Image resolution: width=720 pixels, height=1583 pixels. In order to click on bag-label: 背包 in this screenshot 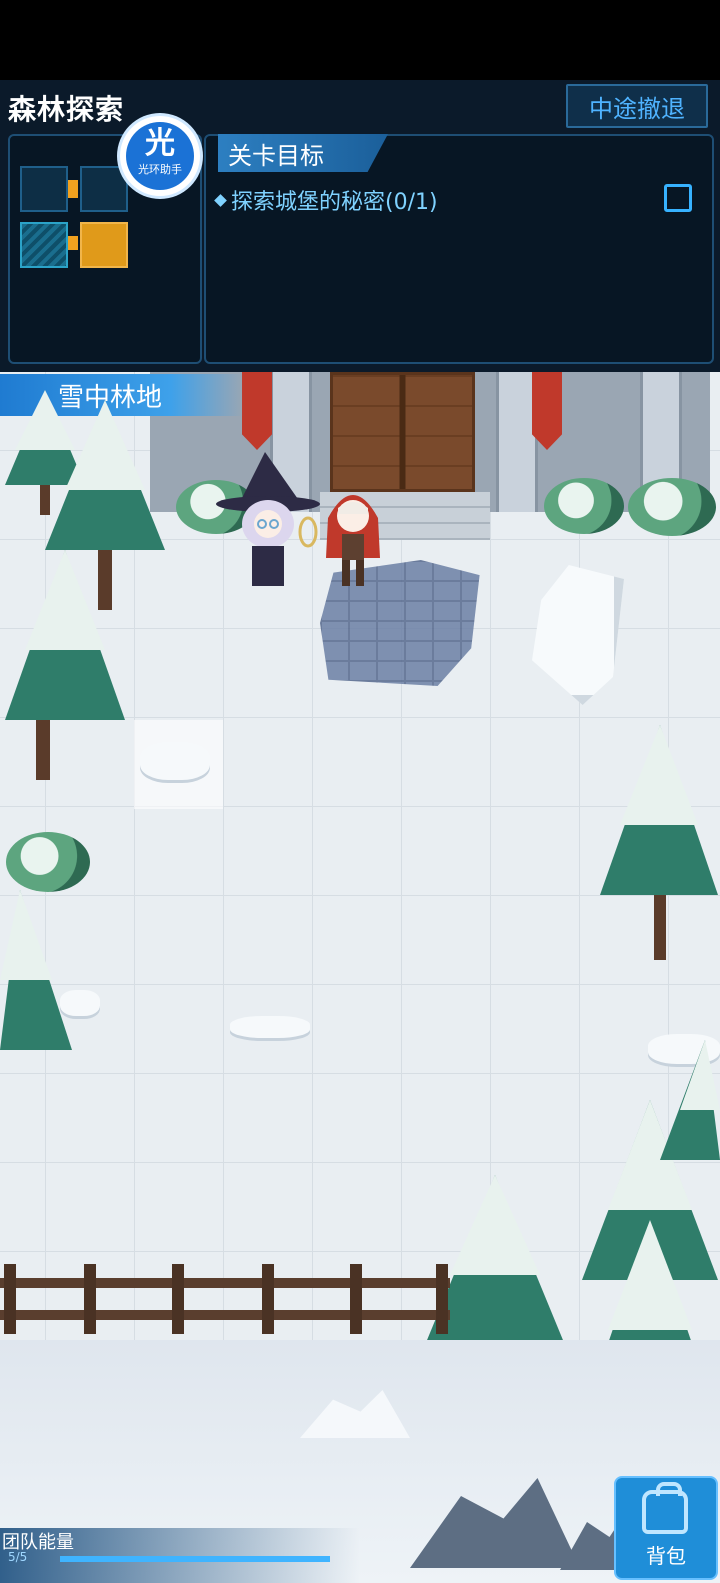, I will do `click(666, 1556)`.